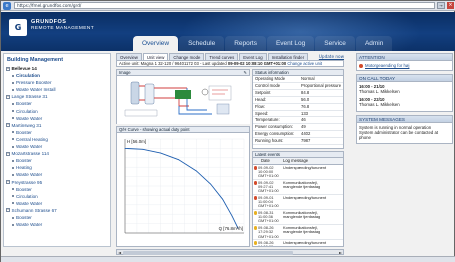  I want to click on pencil-icon: ✎, so click(245, 73).